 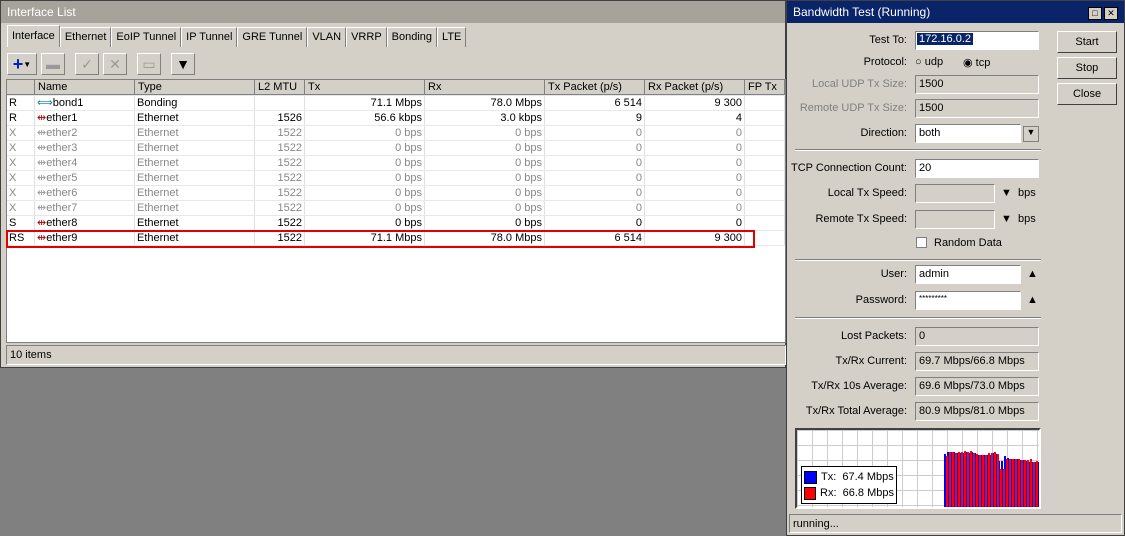 I want to click on password-input: *********, so click(x=968, y=300).